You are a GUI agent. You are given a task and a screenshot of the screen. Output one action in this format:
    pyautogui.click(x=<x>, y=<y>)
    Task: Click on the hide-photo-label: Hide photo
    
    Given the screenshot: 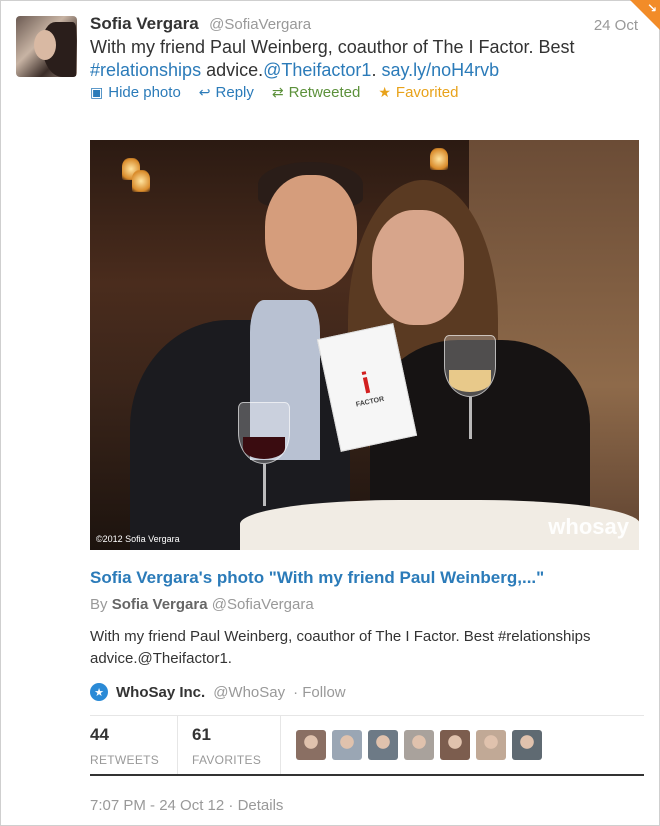 What is the action you would take?
    pyautogui.click(x=144, y=92)
    